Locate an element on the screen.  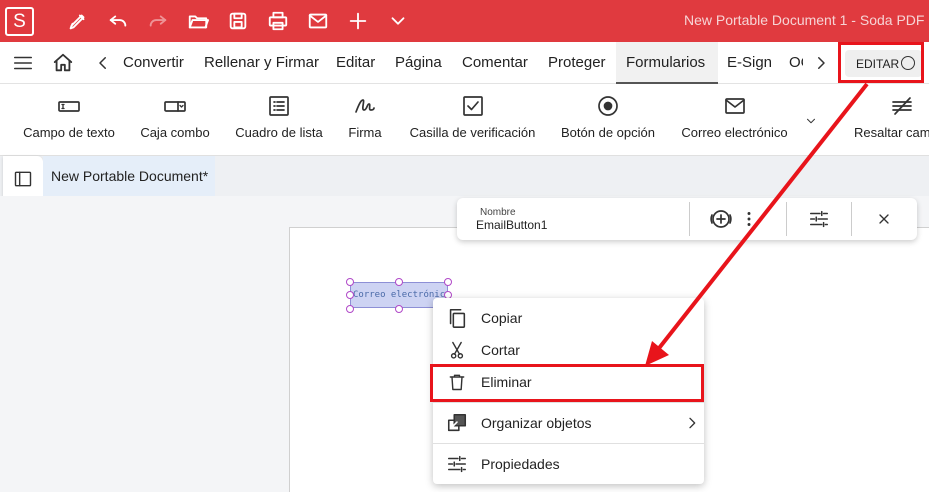
pen-icon is located at coordinates (78, 21).